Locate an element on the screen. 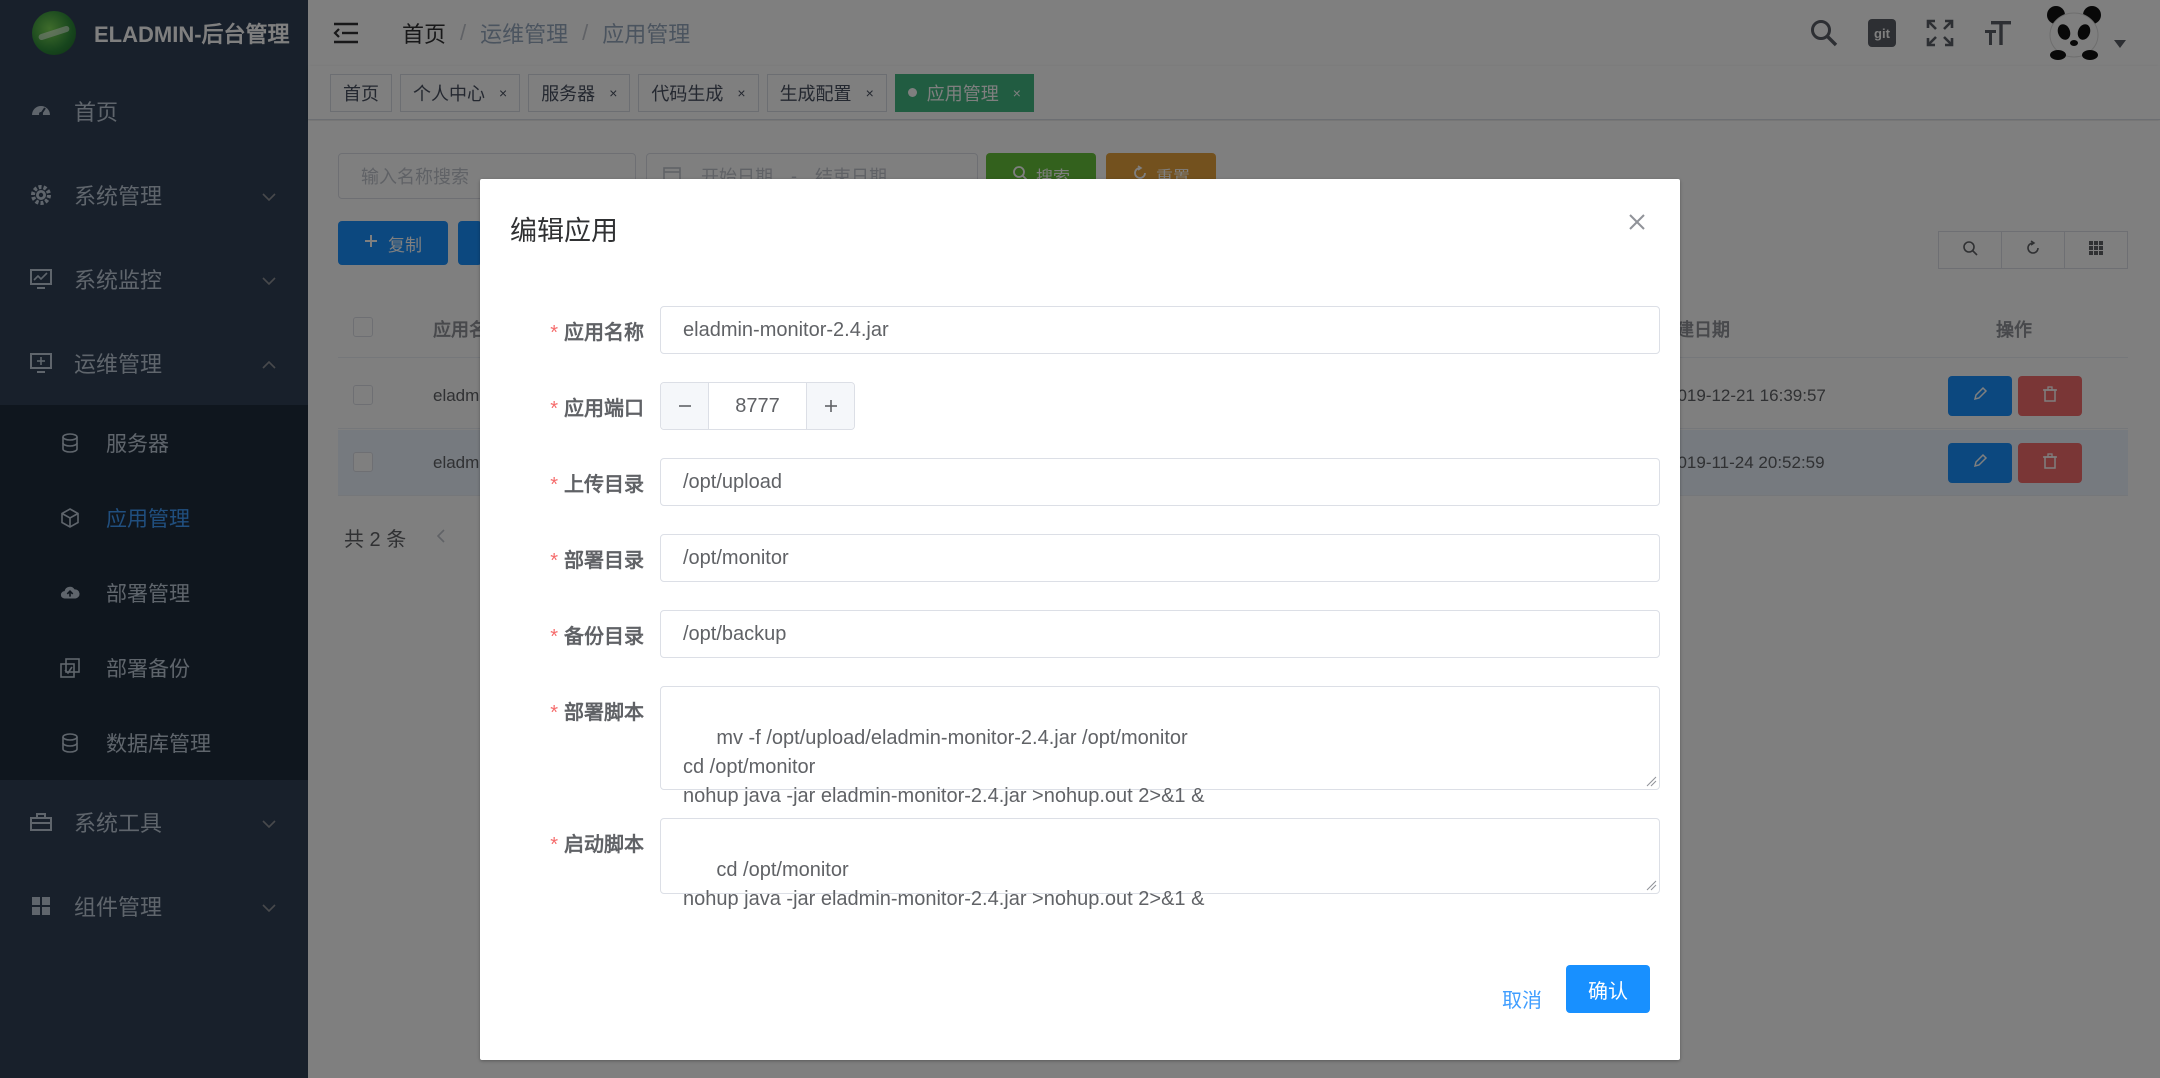 This screenshot has width=2160, height=1078. field-label: * 上传目录 is located at coordinates (562, 482).